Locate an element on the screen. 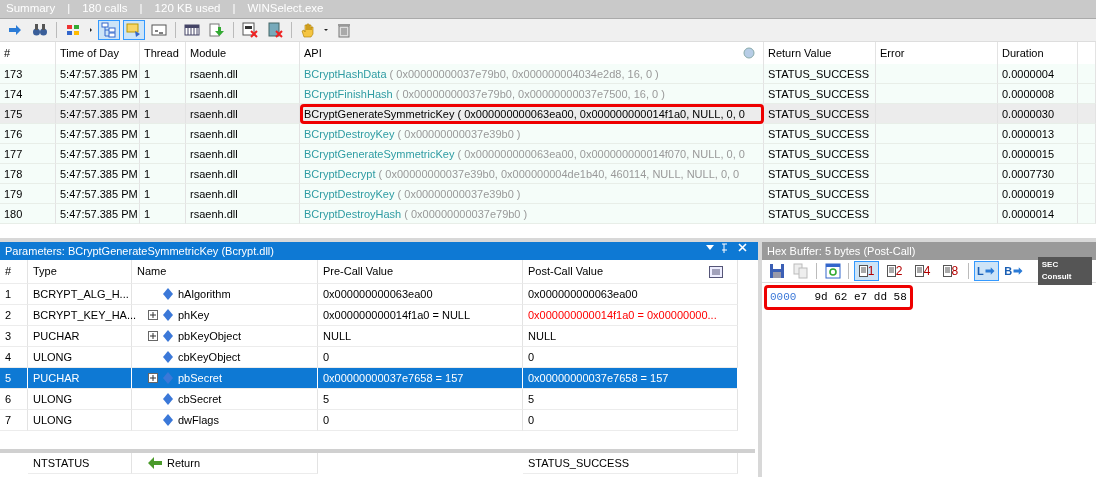 Image resolution: width=1096 pixels, height=477 pixels. column-header: Type is located at coordinates (80, 272).